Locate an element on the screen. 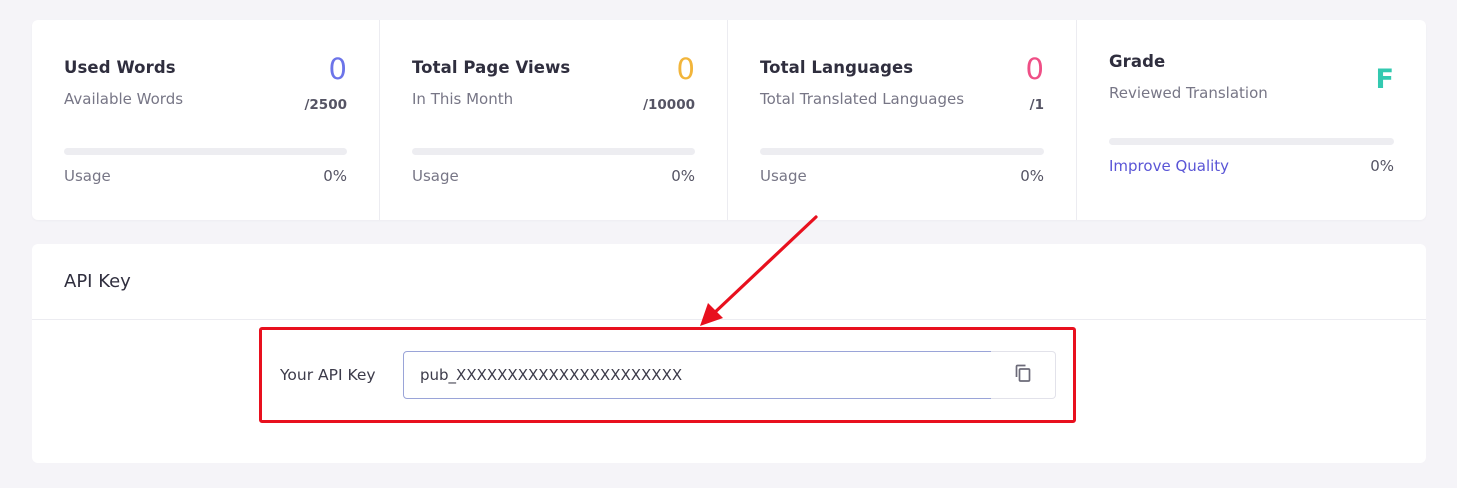 The height and width of the screenshot is (488, 1457). improve-quality-link: Improve Quality is located at coordinates (1169, 166).